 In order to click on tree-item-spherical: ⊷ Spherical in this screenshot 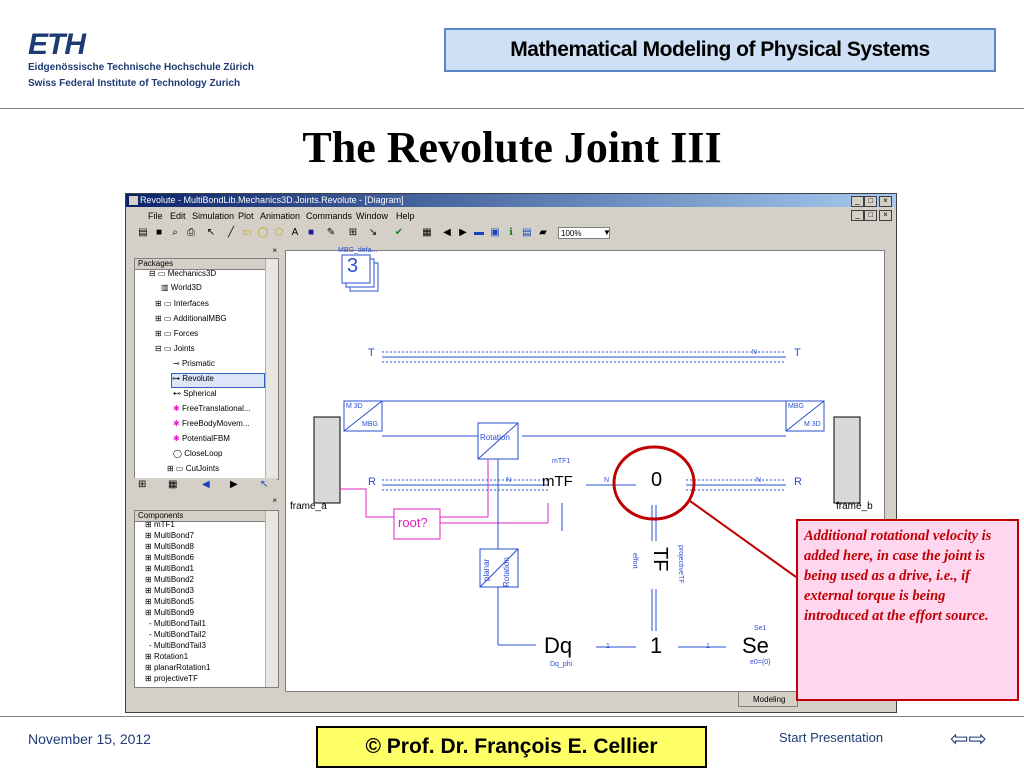, I will do `click(195, 393)`.